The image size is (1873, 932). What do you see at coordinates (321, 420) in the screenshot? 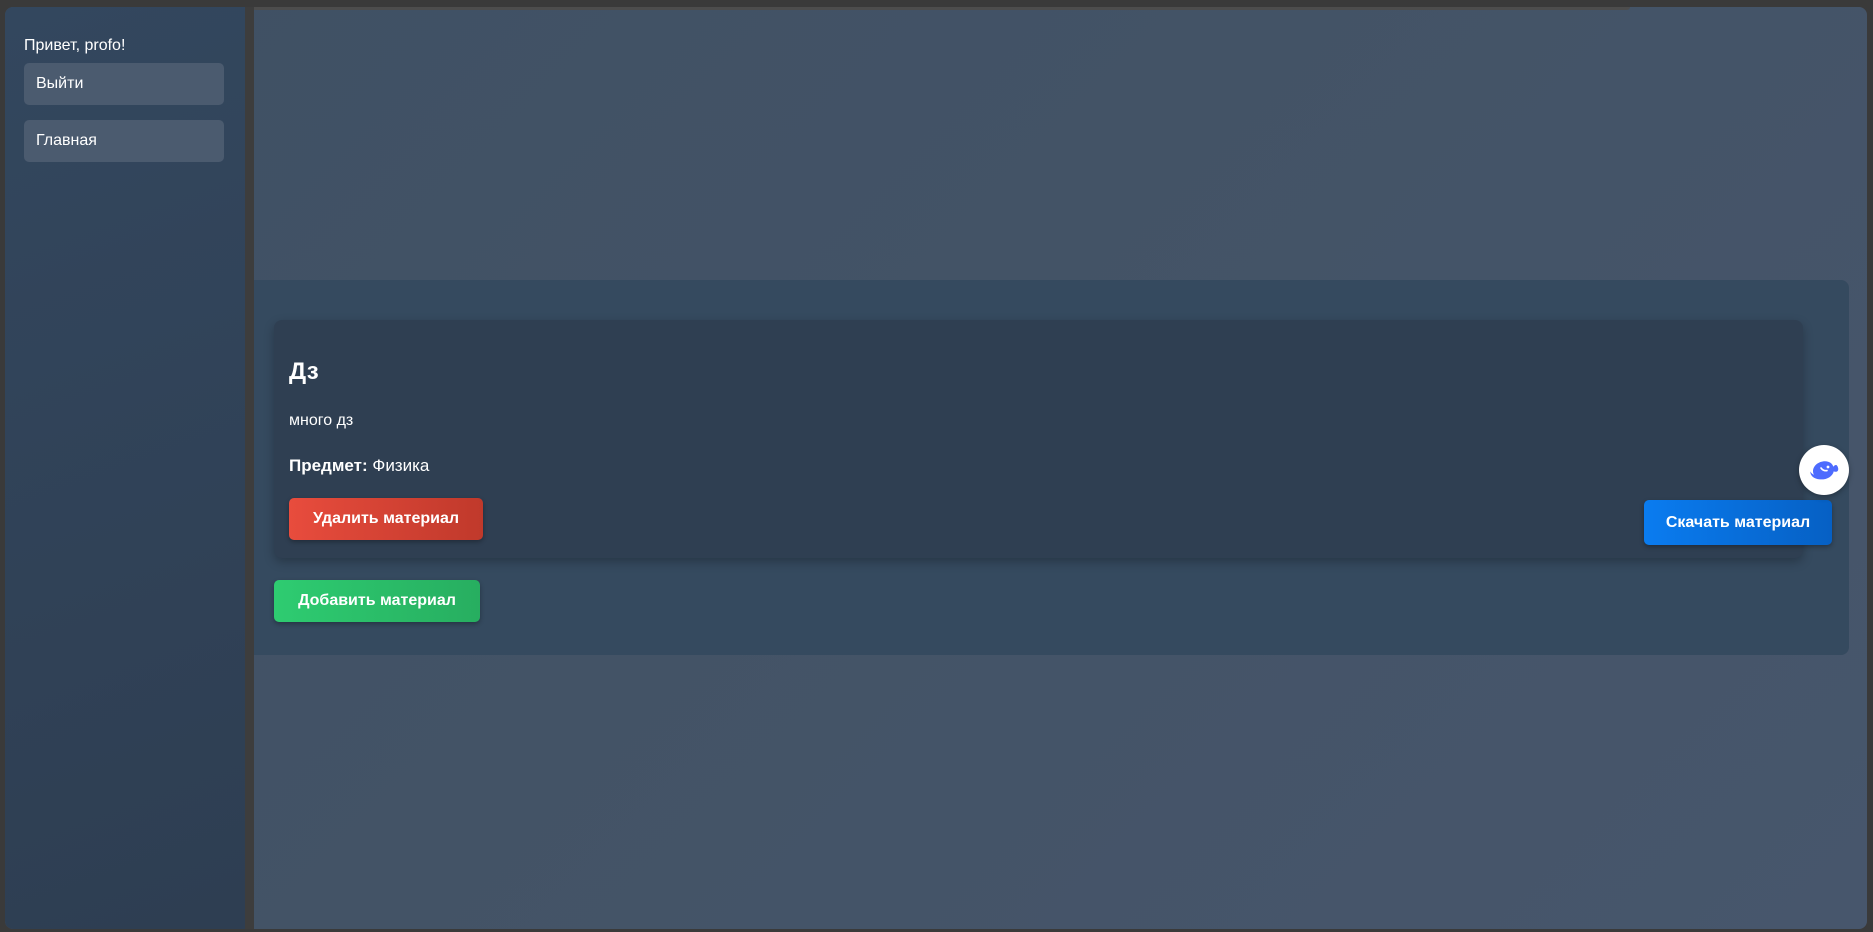
I see `material-description: много дз` at bounding box center [321, 420].